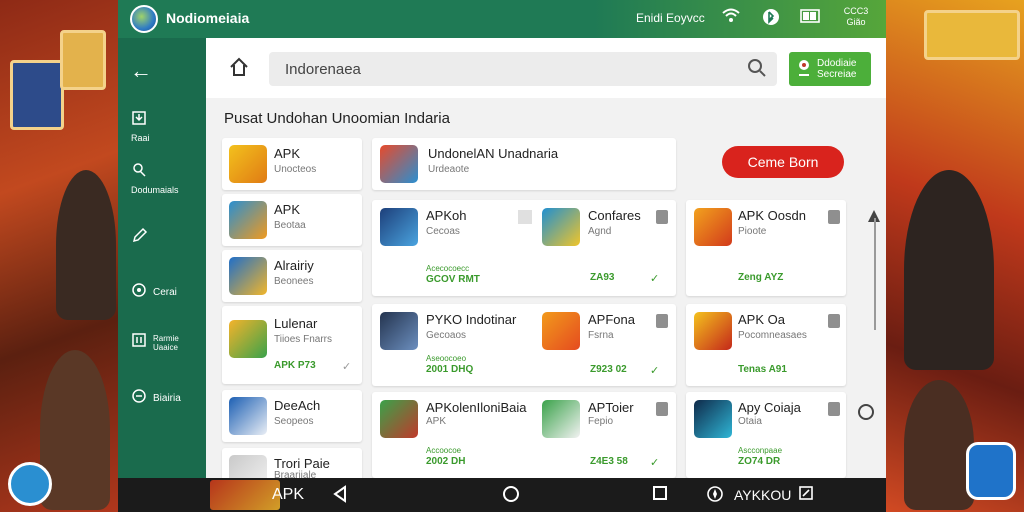  I want to click on list-item: DeeAch Seopeos, so click(292, 416).